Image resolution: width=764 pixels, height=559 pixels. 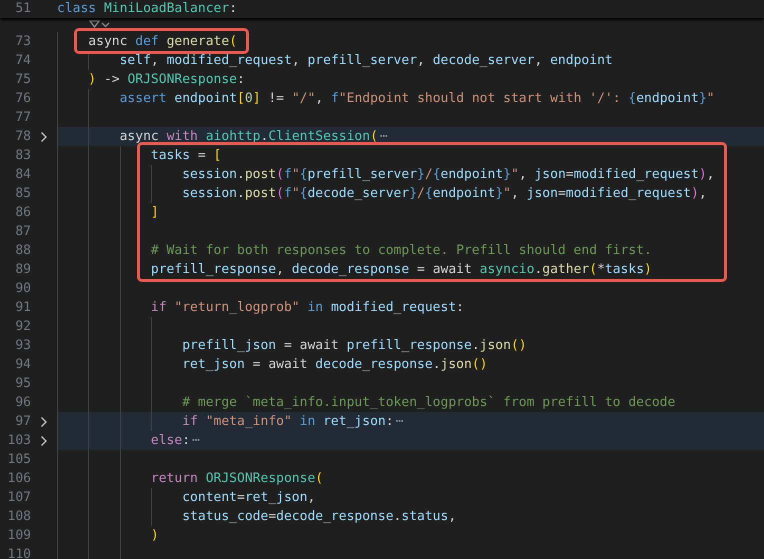 What do you see at coordinates (22, 384) in the screenshot?
I see `line-number: 95` at bounding box center [22, 384].